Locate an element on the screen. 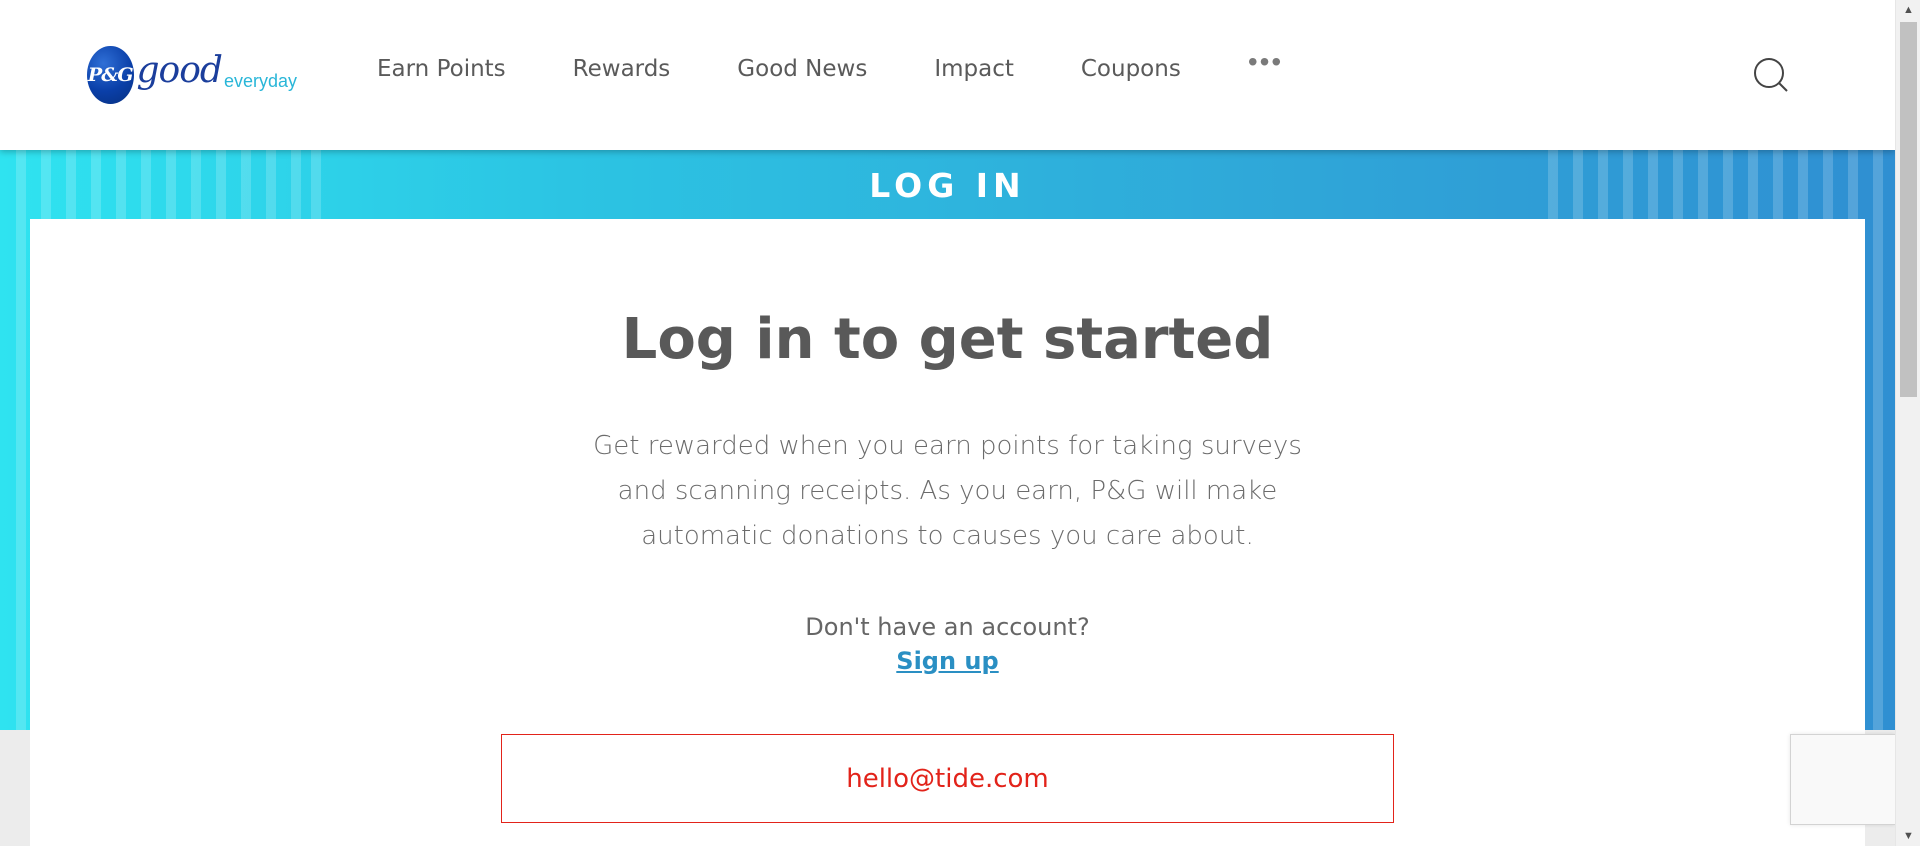 Image resolution: width=1920 pixels, height=846 pixels. email-field is located at coordinates (947, 778).